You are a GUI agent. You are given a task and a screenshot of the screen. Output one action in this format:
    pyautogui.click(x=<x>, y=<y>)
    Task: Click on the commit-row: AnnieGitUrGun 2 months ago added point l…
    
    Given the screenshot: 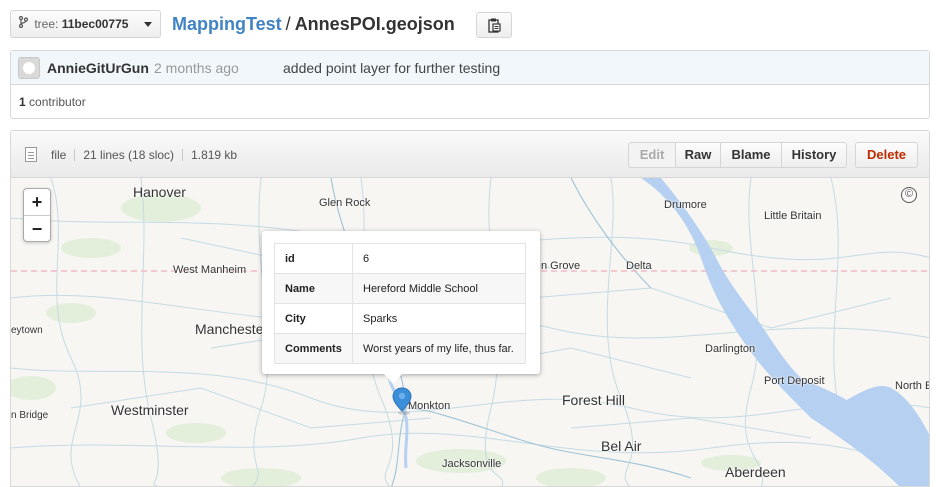 What is the action you would take?
    pyautogui.click(x=470, y=68)
    